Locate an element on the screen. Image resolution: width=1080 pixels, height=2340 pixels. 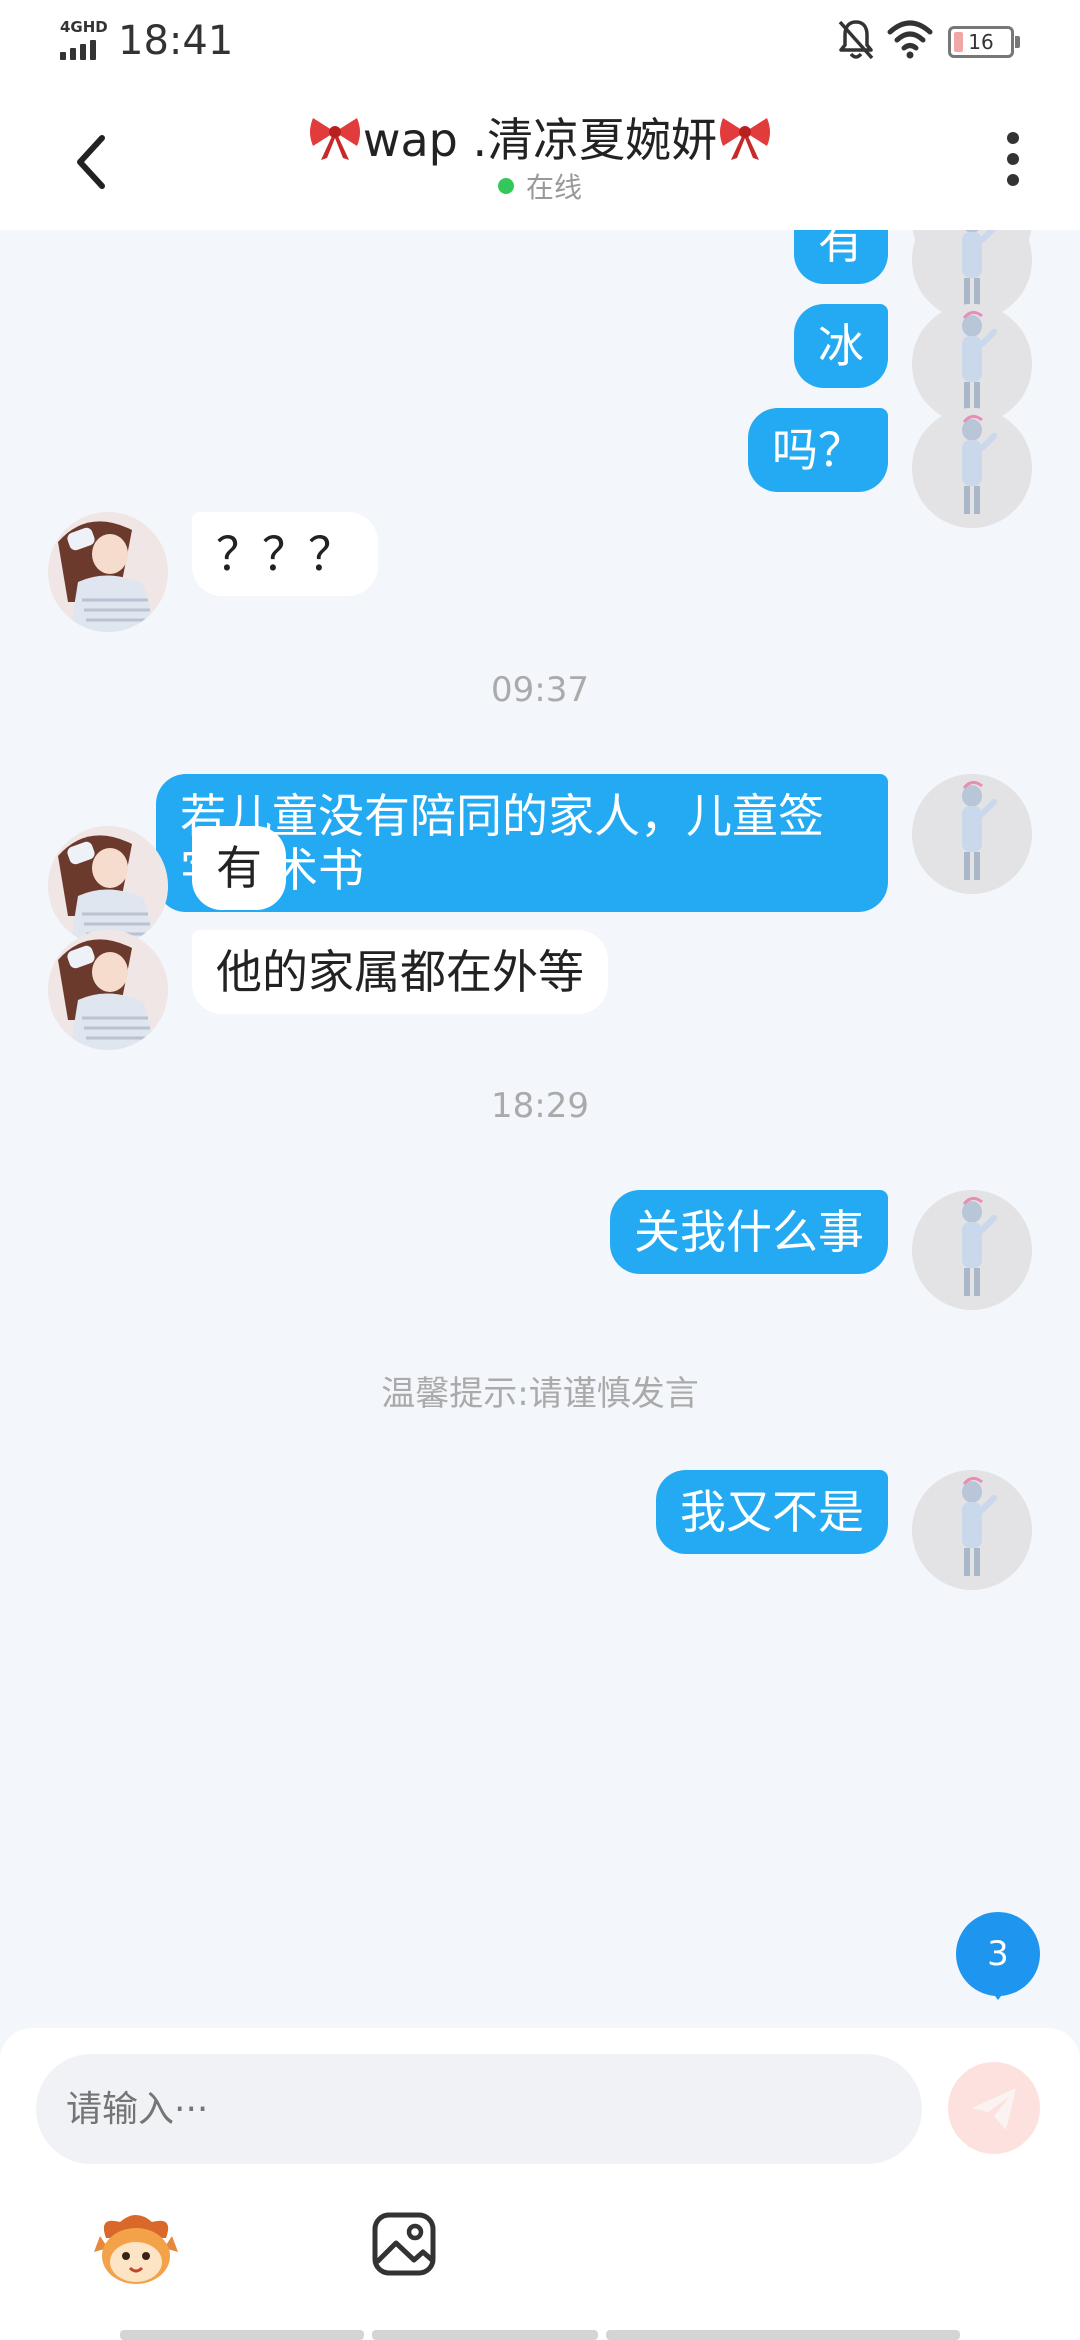
chat-header: wap .清凉夏婉妍 在线 is located at coordinates (540, 157).